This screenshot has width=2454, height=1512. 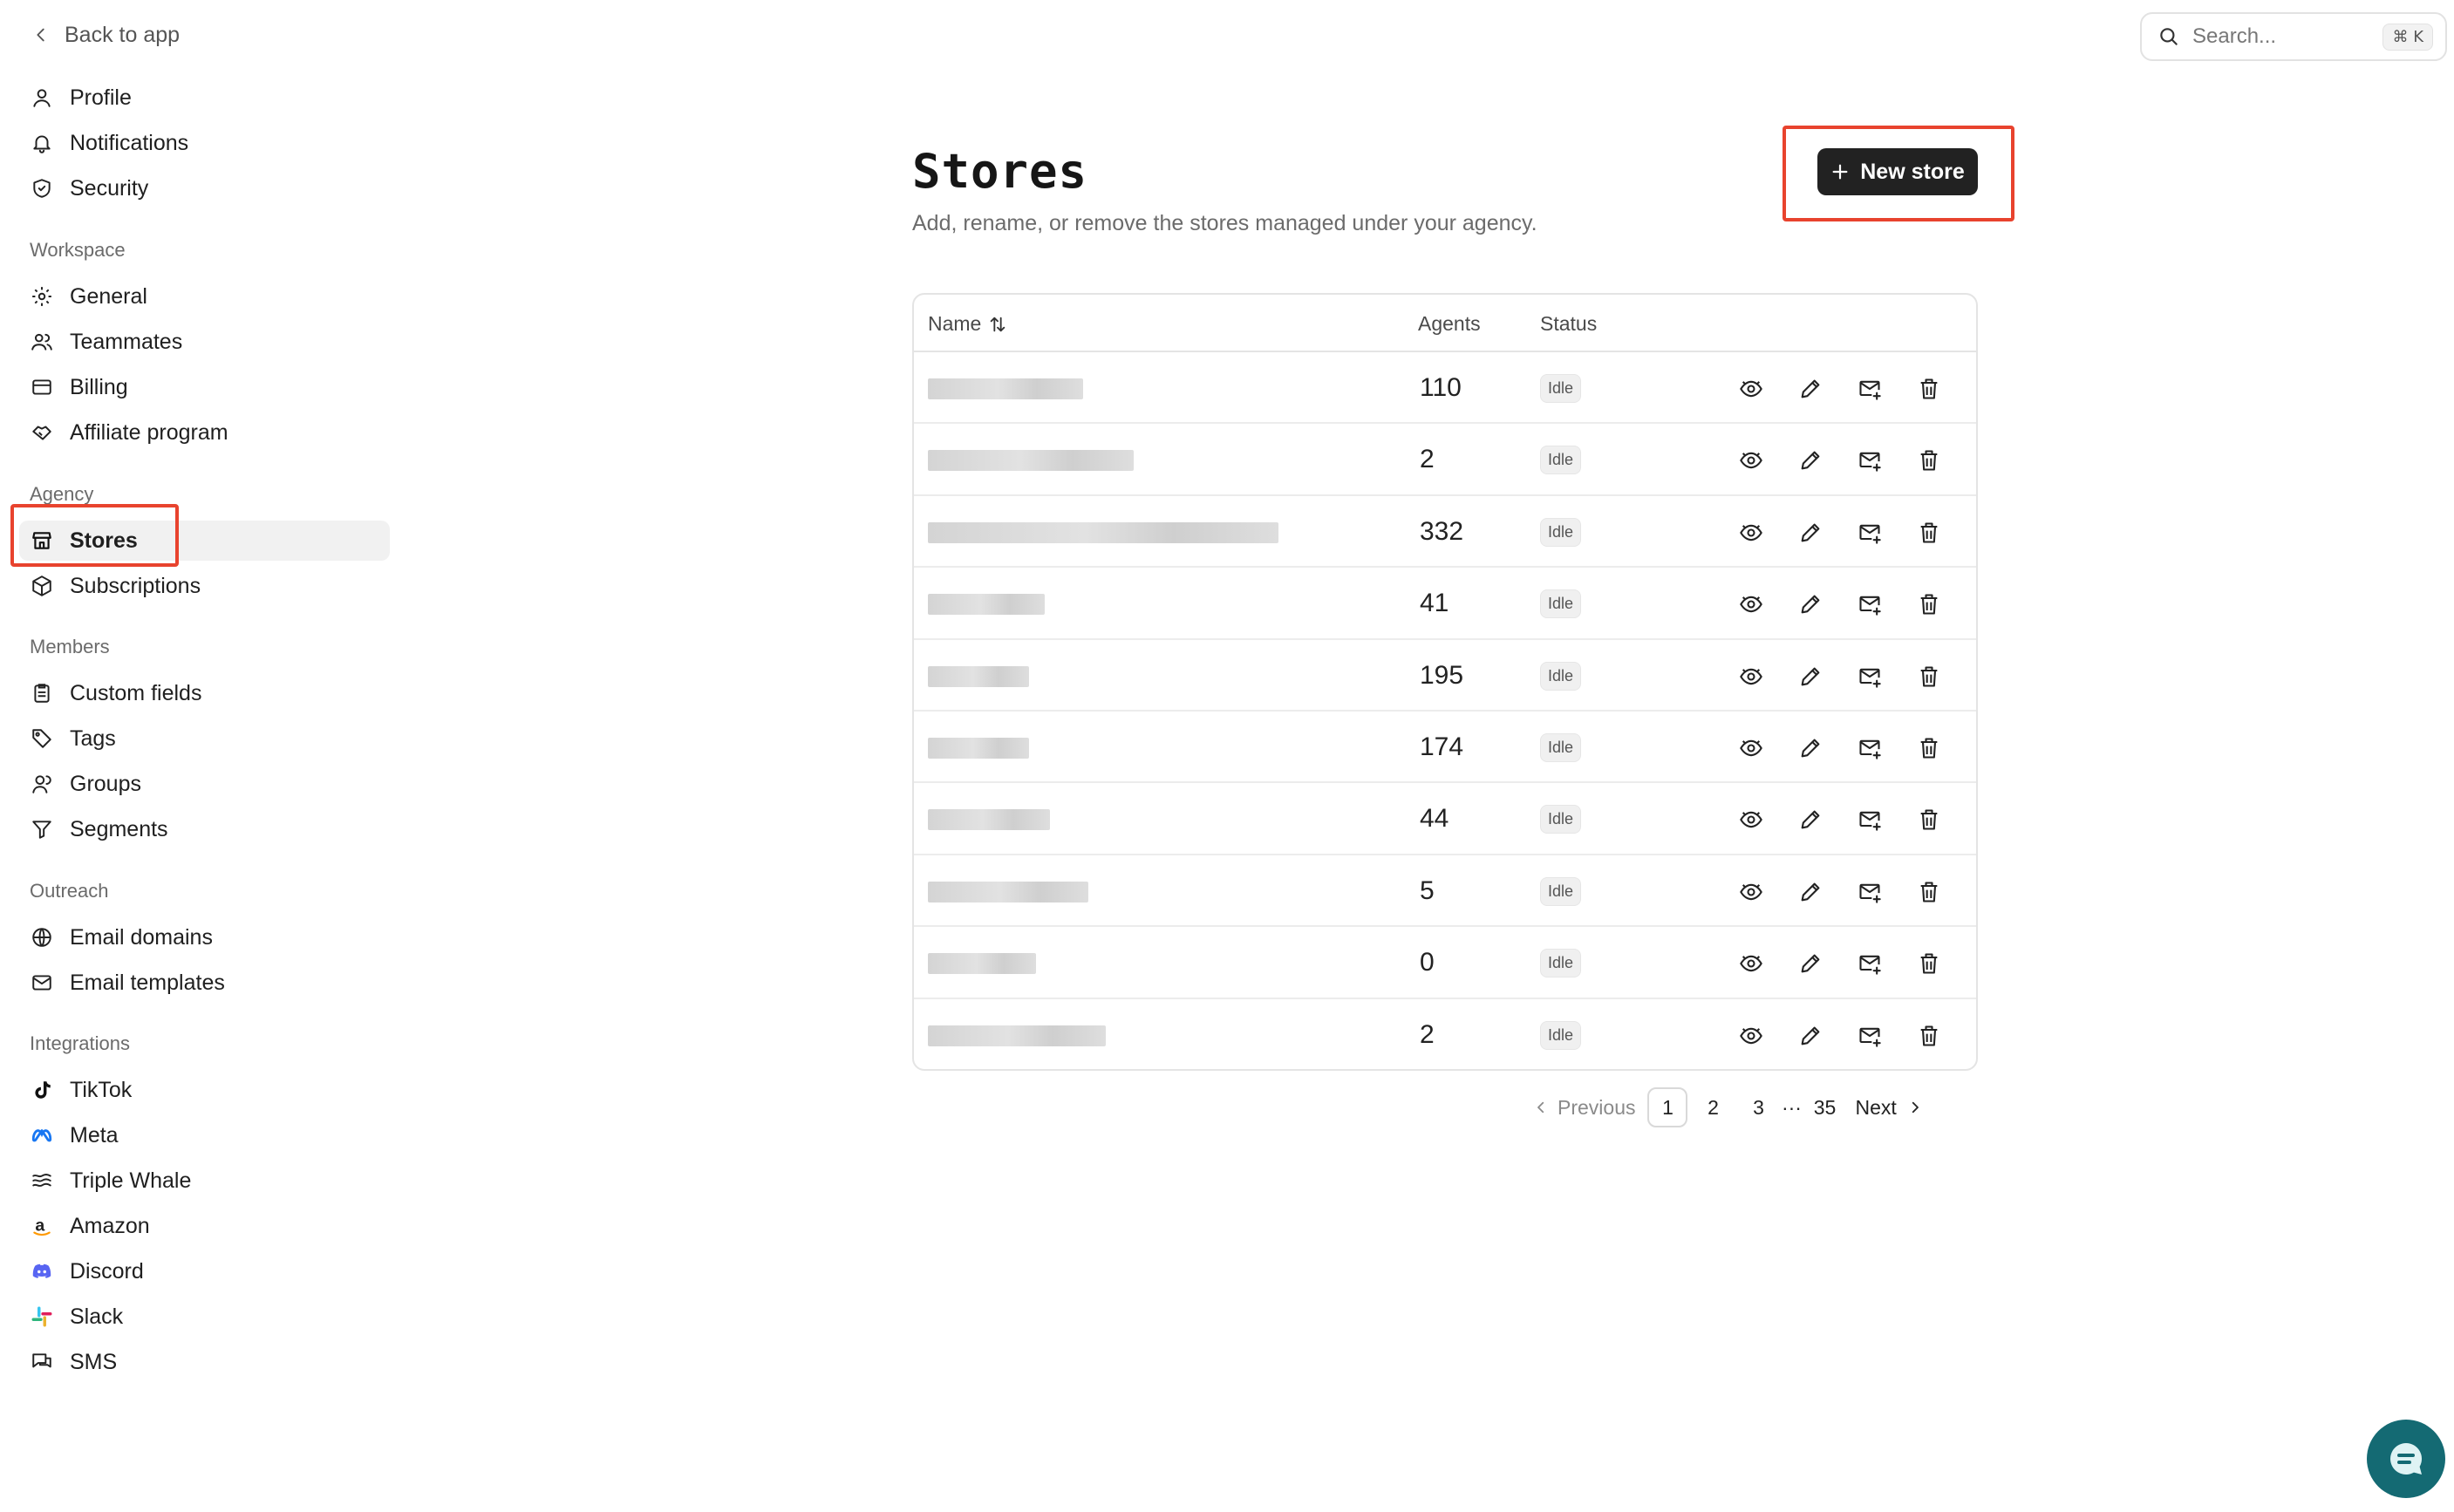 What do you see at coordinates (42, 432) in the screenshot?
I see `handshake-icon` at bounding box center [42, 432].